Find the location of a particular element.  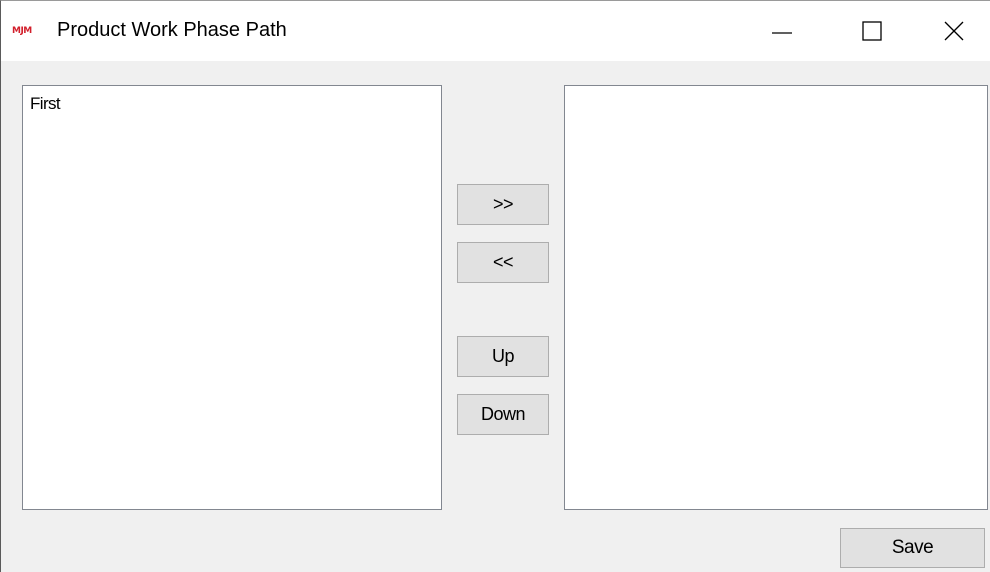

close-icon is located at coordinates (953, 31).